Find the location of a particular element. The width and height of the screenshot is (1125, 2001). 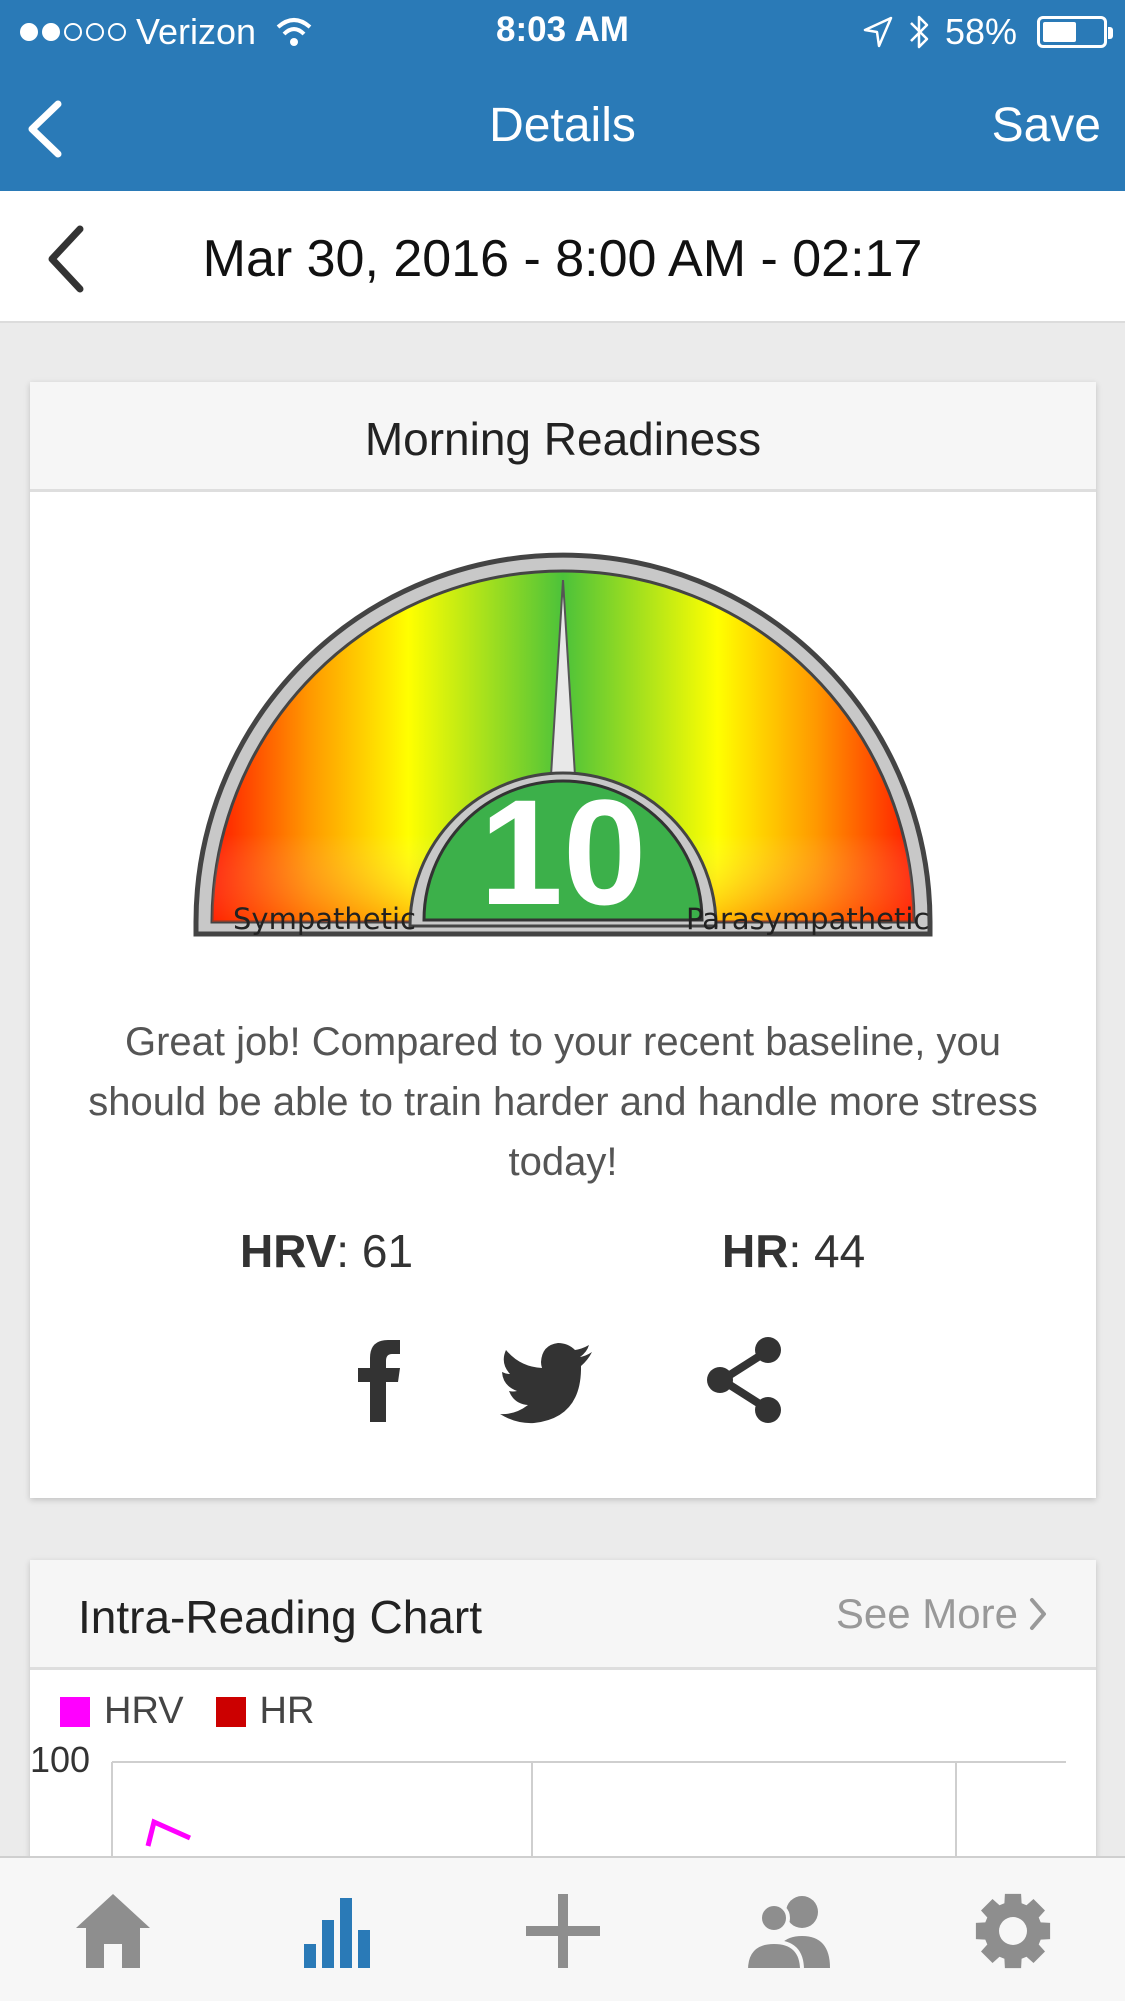

twitter-icon is located at coordinates (548, 1380).